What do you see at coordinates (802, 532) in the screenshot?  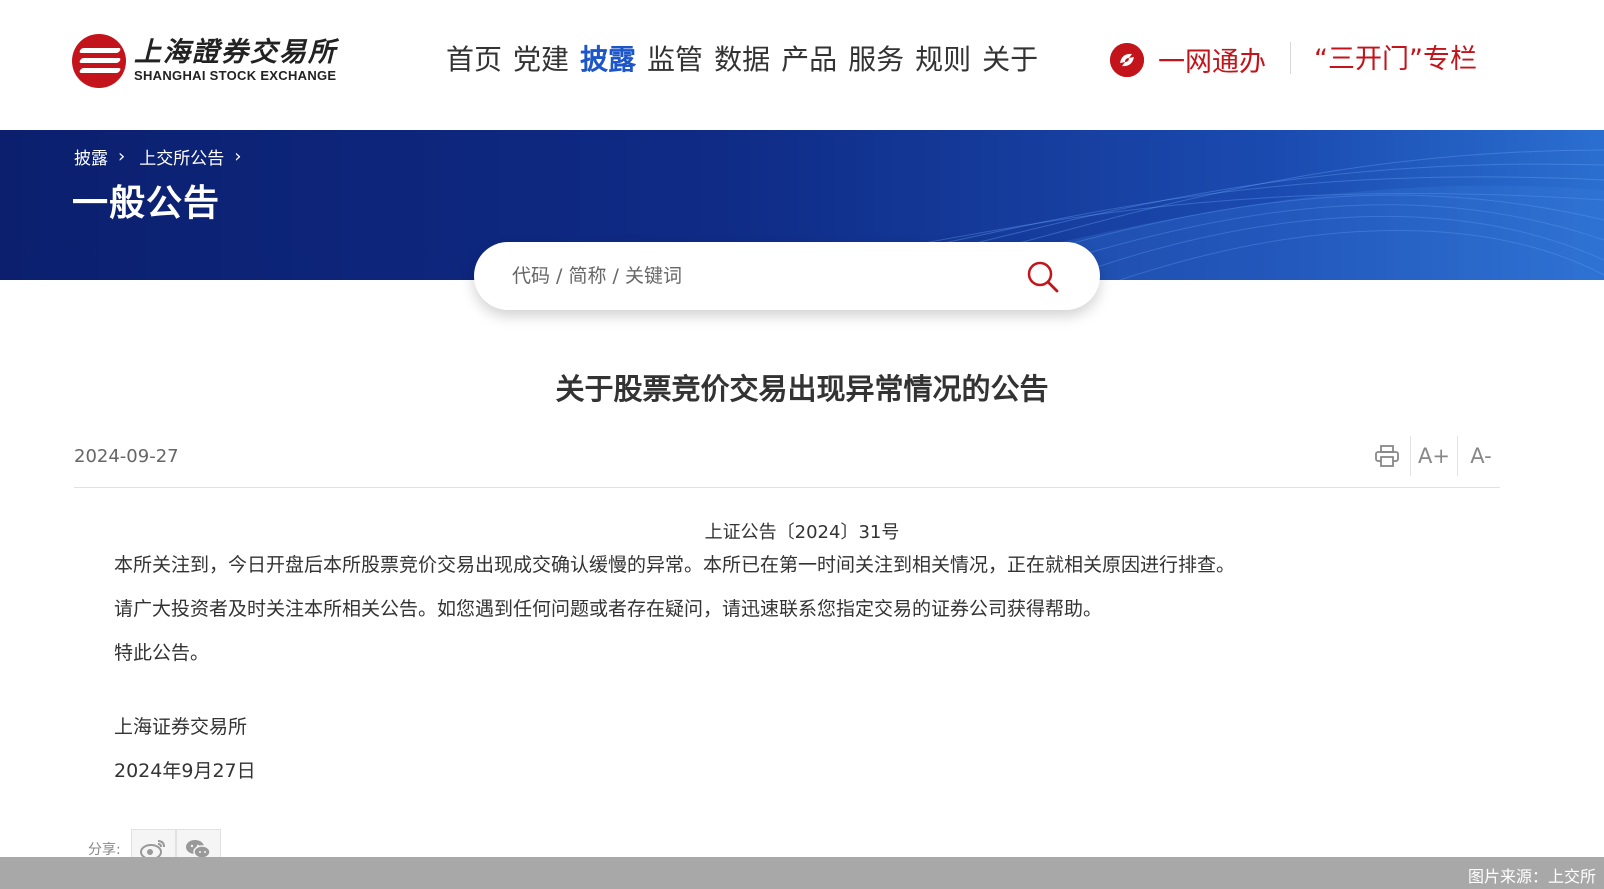 I see `document-number: 上证公告〔2024〕31号` at bounding box center [802, 532].